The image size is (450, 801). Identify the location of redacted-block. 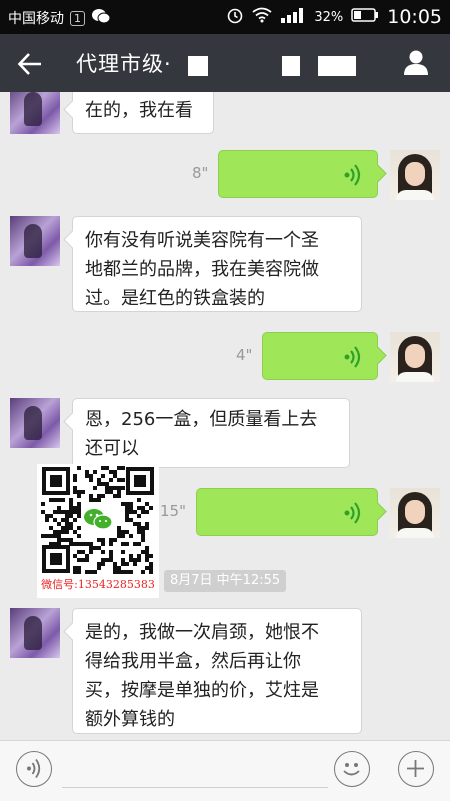
(291, 66).